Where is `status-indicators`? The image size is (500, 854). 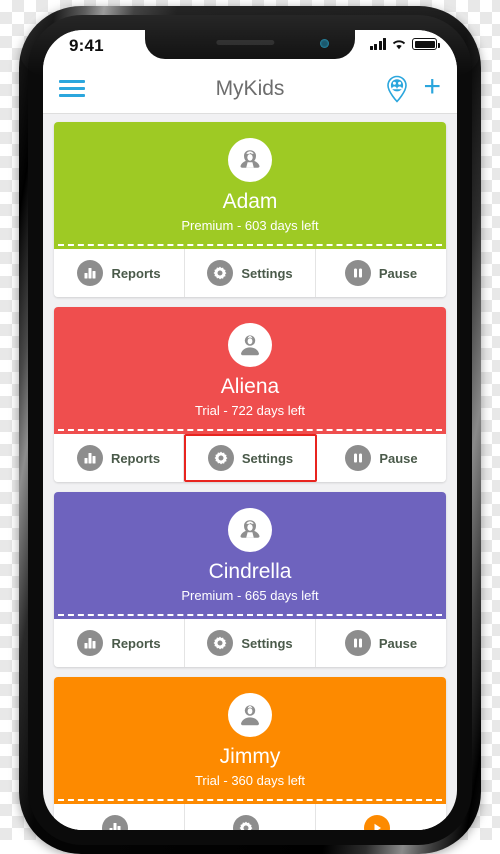 status-indicators is located at coordinates (404, 44).